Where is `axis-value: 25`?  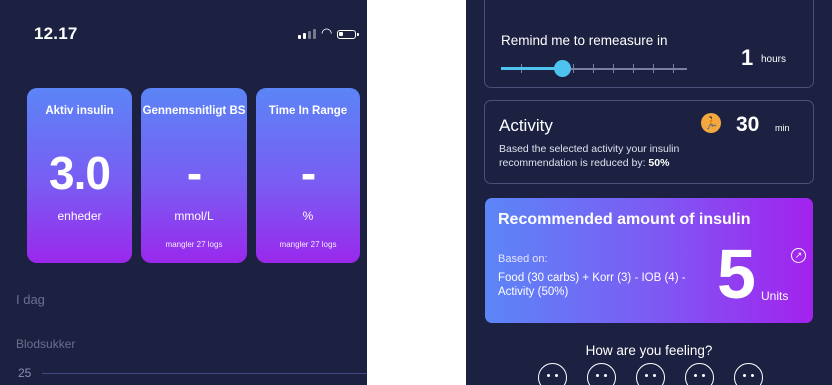 axis-value: 25 is located at coordinates (25, 373).